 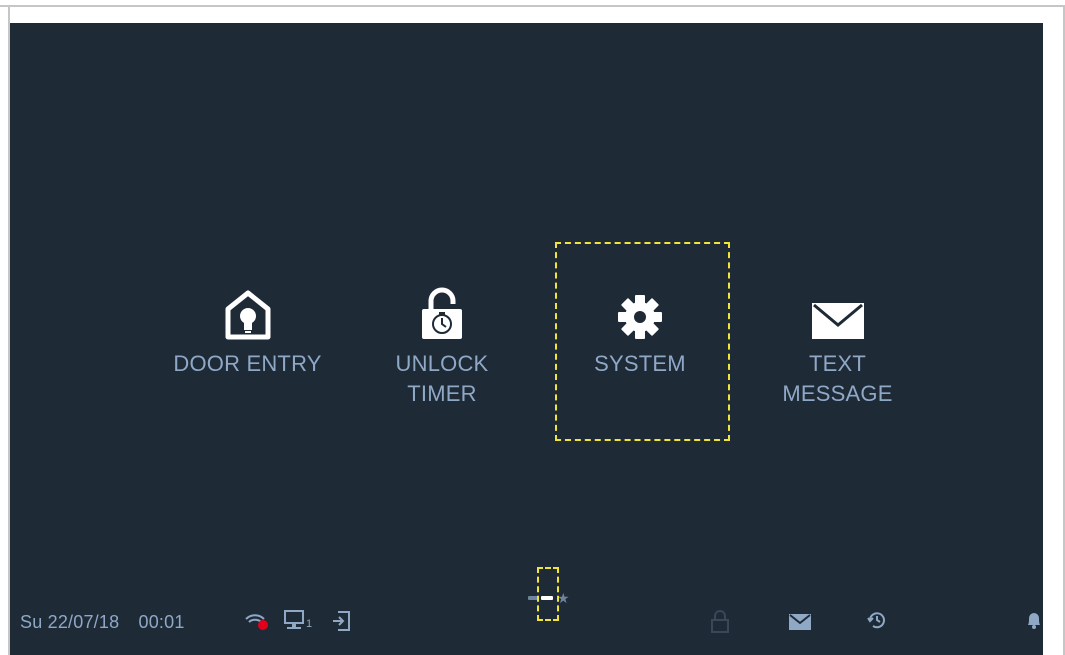 What do you see at coordinates (720, 621) in the screenshot?
I see `lock-icon` at bounding box center [720, 621].